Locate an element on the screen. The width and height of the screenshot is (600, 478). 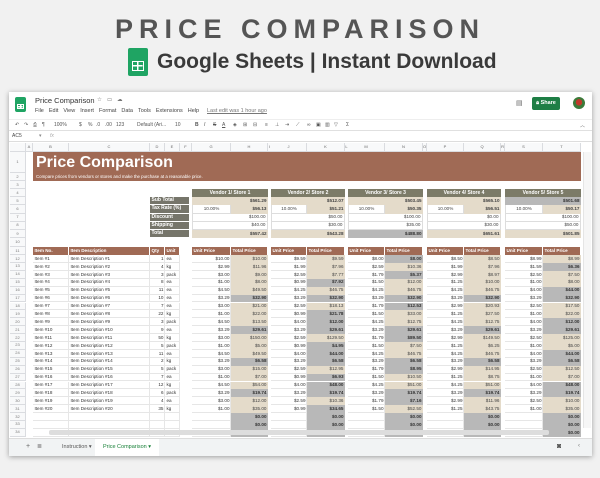
row-header-21: 21 is located at coordinates (18, 330).